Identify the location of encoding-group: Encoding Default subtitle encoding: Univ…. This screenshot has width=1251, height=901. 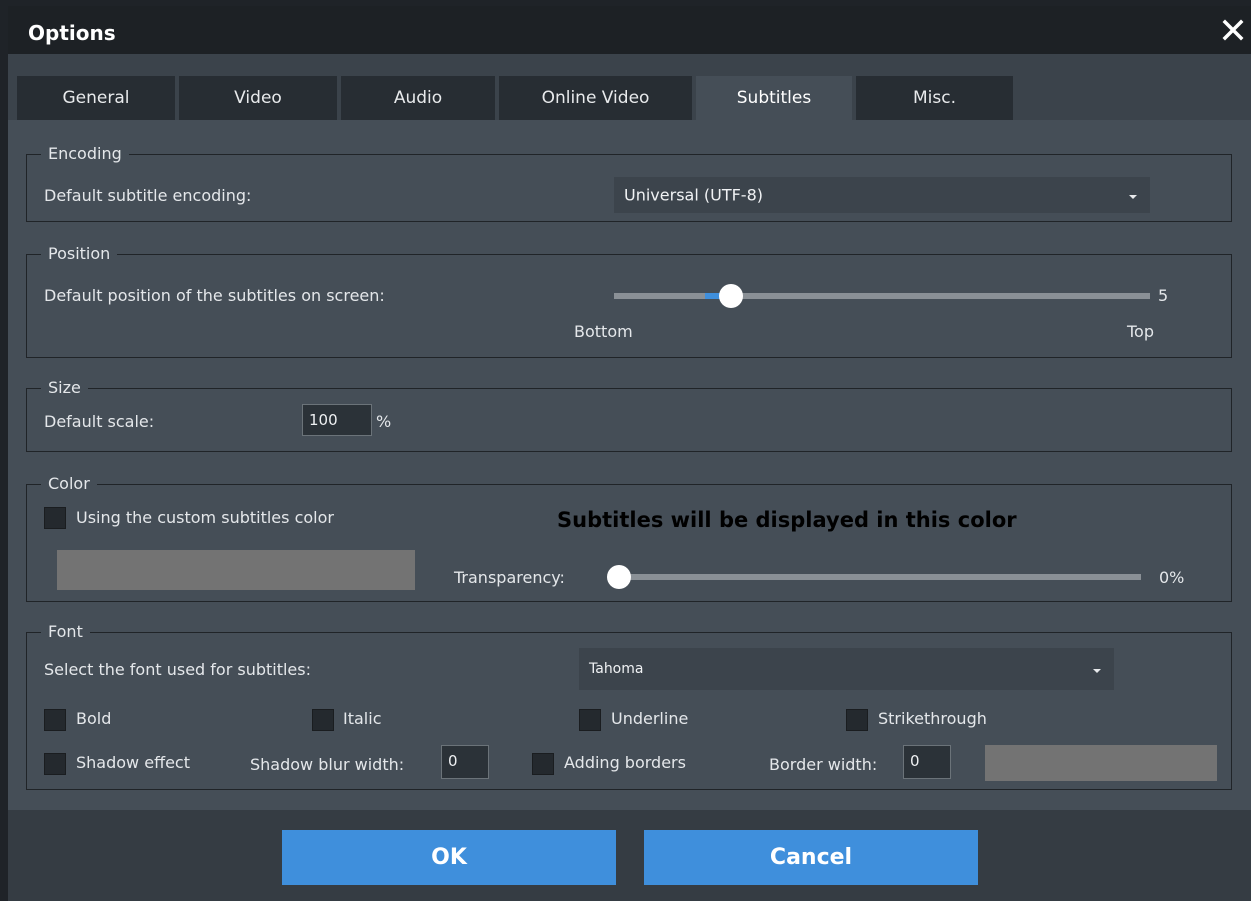
(629, 183).